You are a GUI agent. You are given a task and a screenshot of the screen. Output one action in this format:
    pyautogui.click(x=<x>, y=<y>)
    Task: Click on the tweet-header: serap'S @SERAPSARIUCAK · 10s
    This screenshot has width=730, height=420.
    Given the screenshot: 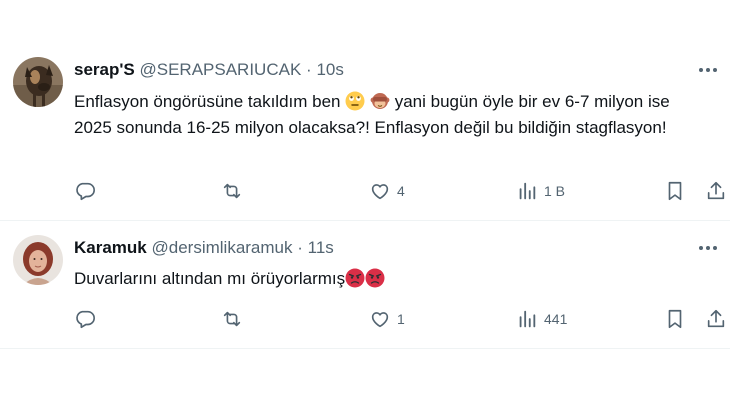 What is the action you would take?
    pyautogui.click(x=209, y=70)
    